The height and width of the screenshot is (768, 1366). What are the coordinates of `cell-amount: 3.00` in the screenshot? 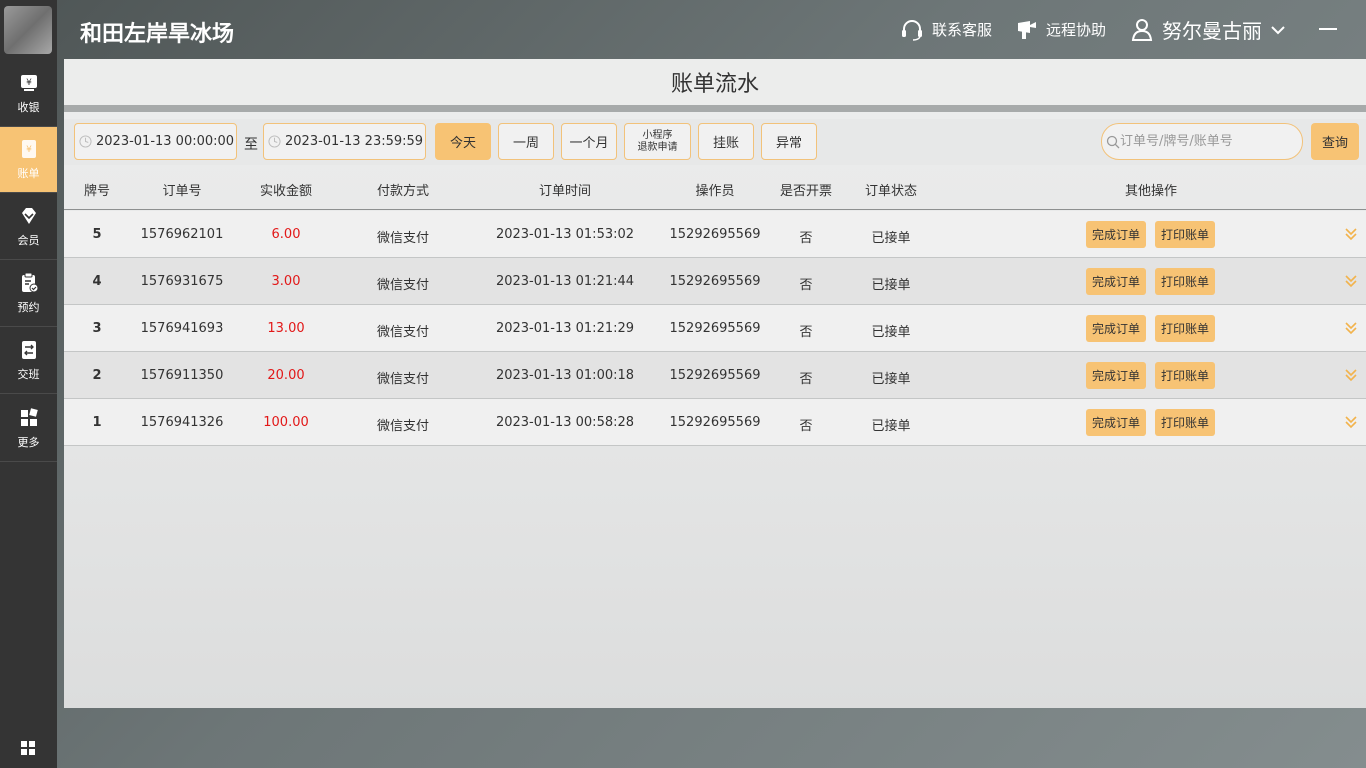 It's located at (286, 281).